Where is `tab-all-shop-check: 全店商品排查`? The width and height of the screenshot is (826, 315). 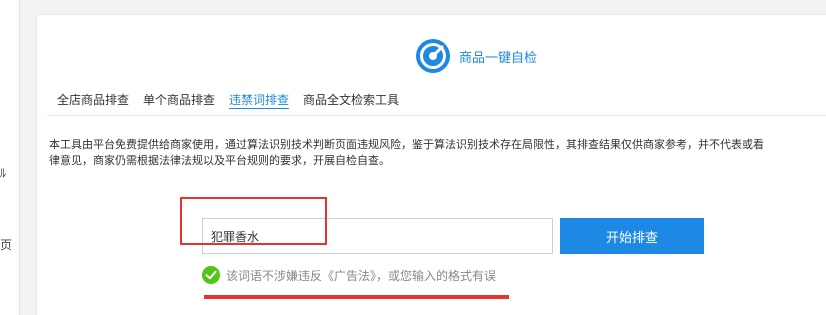
tab-all-shop-check: 全店商品排查 is located at coordinates (93, 100).